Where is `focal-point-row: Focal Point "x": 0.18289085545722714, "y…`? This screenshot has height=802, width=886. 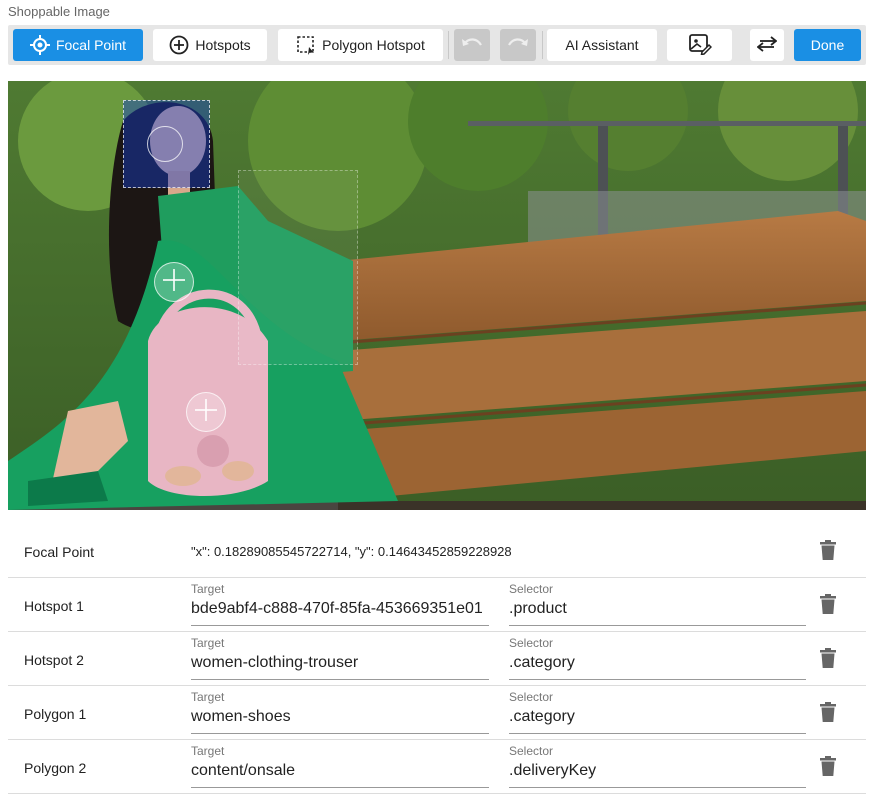
focal-point-row: Focal Point "x": 0.18289085545722714, "y… is located at coordinates (437, 551).